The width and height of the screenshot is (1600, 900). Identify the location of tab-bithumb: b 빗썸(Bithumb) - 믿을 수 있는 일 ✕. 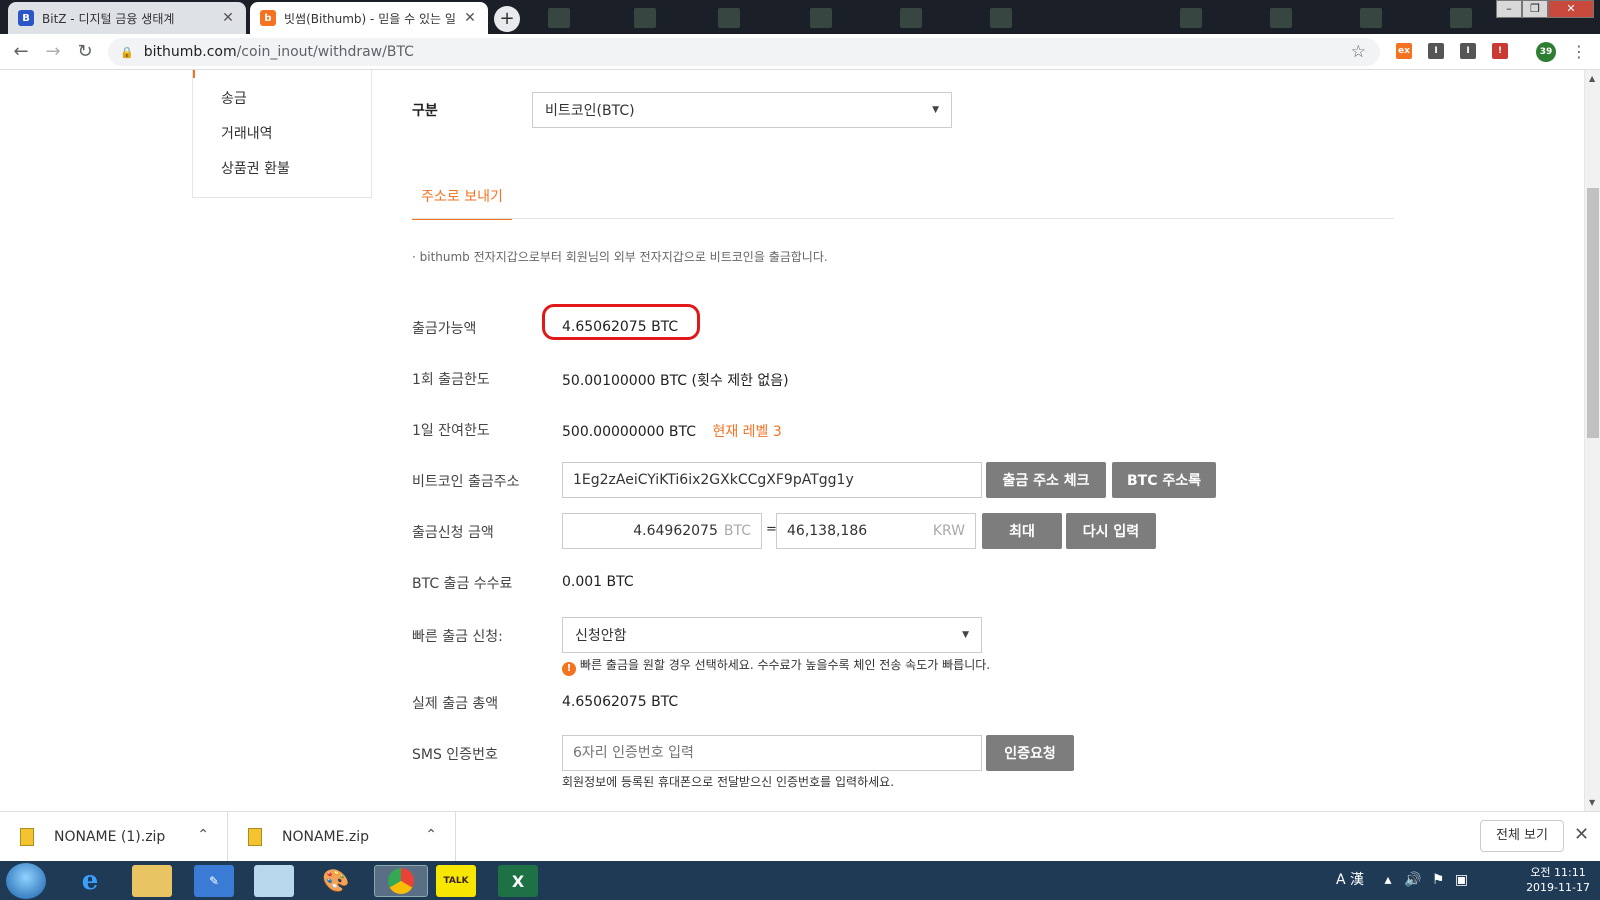
(369, 18).